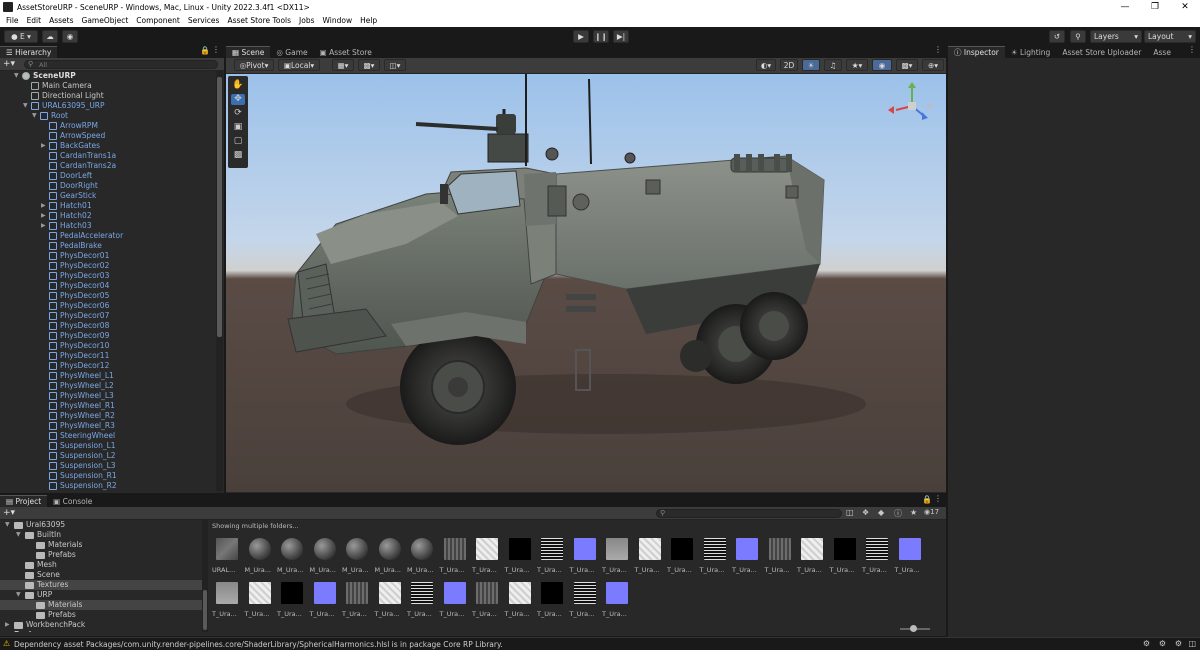 The image size is (1200, 650). I want to click on folder-tree-item: Textures, so click(101, 585).